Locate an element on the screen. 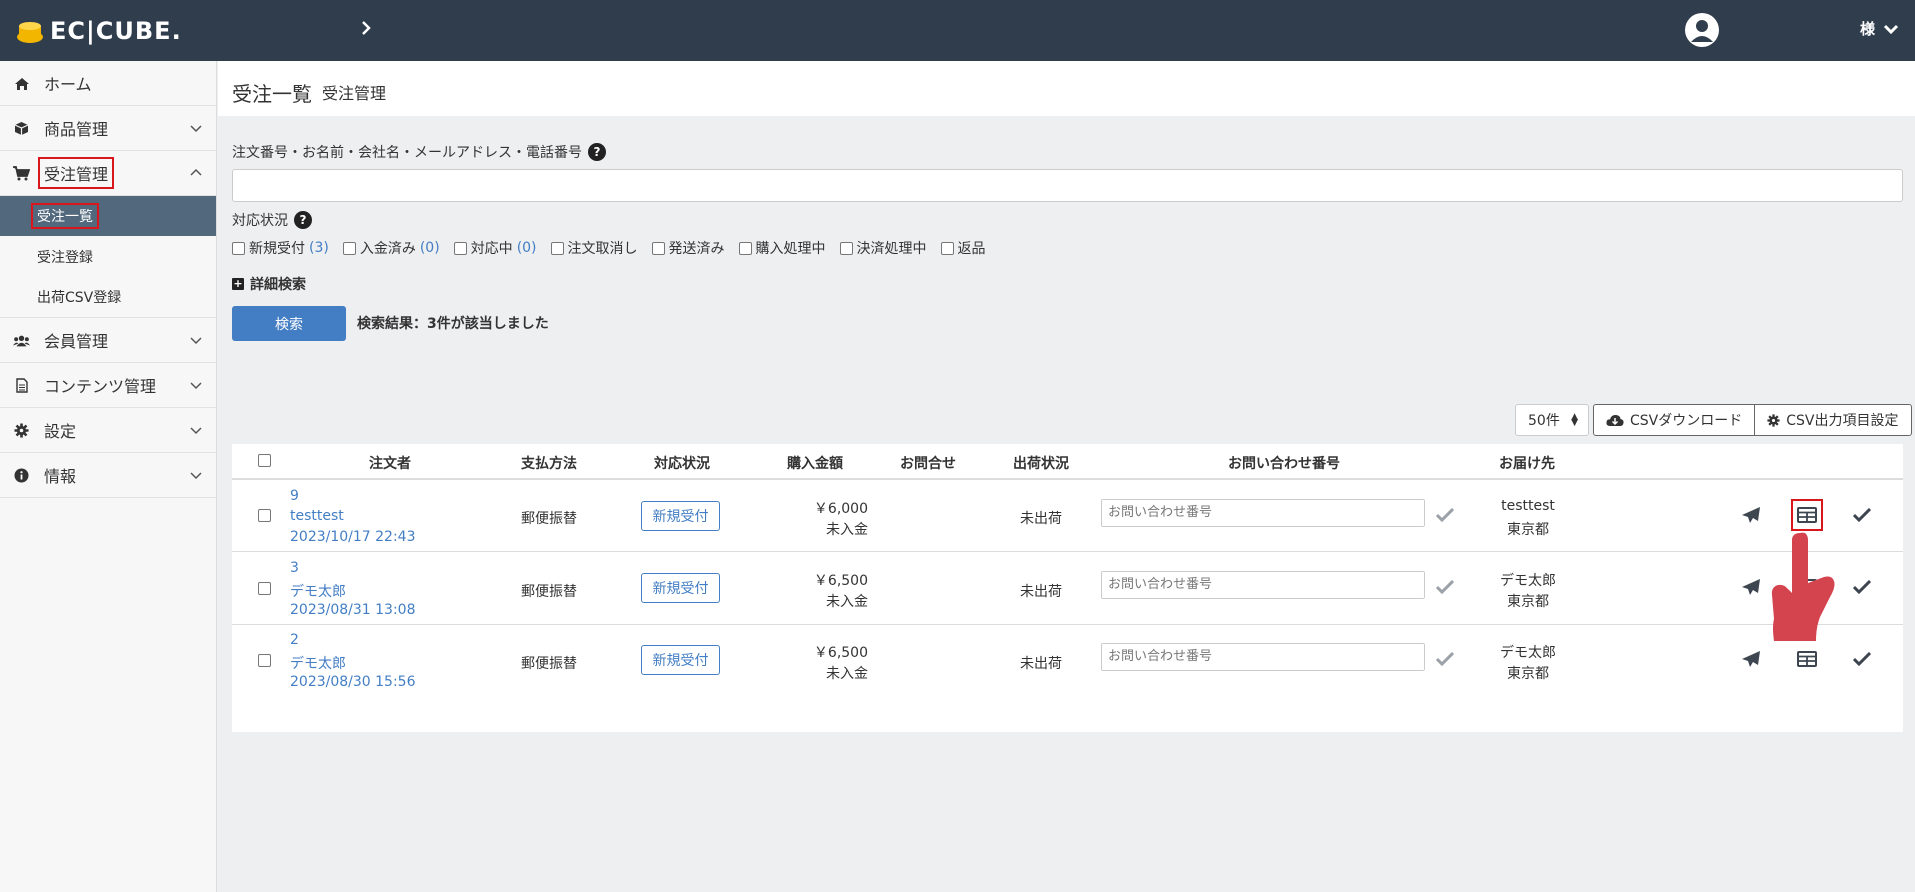 The width and height of the screenshot is (1915, 892). status-checkbox-in-progress: 対応中 (0) is located at coordinates (495, 248).